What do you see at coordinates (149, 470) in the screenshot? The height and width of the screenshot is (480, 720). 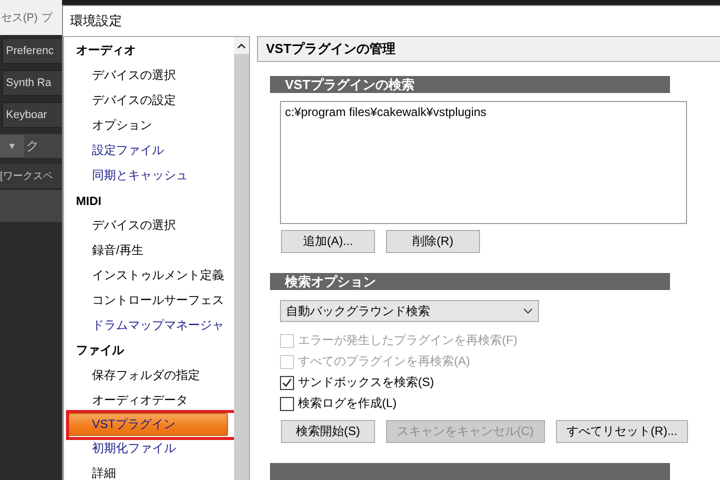 I see `tree-item: 詳細` at bounding box center [149, 470].